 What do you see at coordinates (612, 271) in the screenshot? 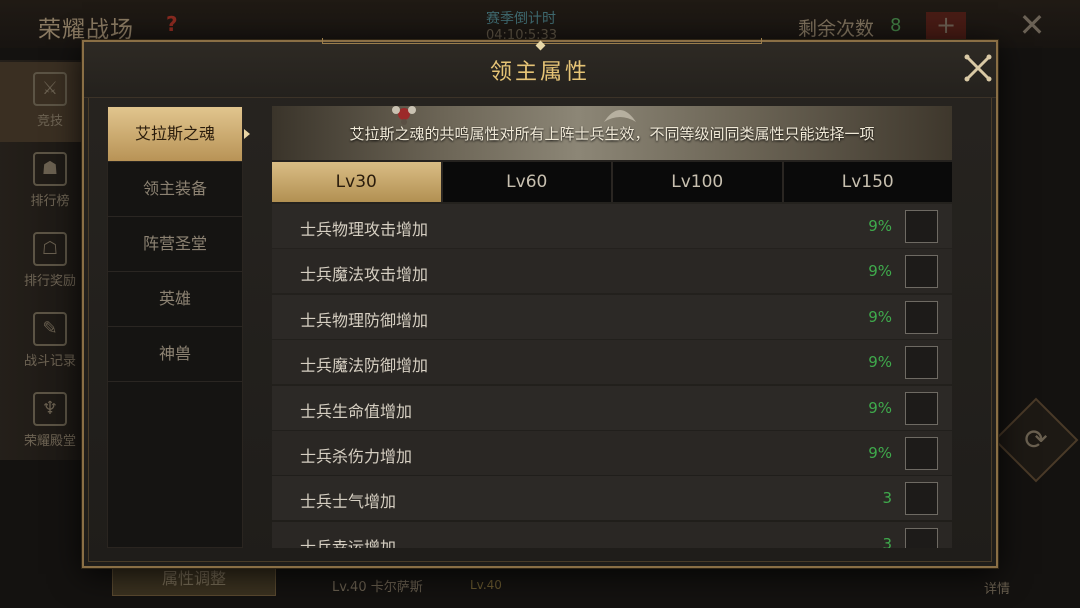
I see `attribute-row: 士兵魔法攻击增加 9%` at bounding box center [612, 271].